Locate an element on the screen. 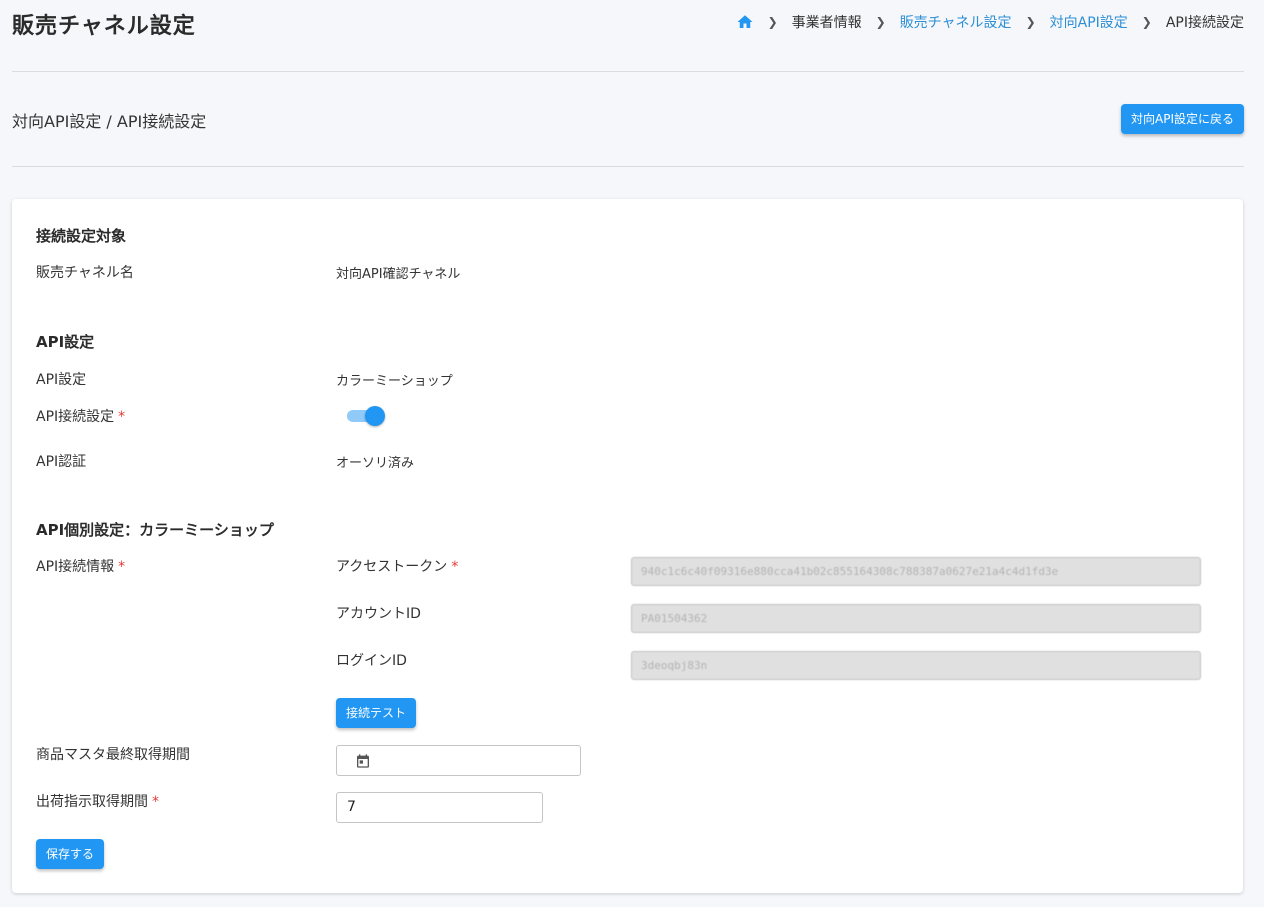 This screenshot has height=907, width=1264. channel-name-label: 販売チャネル名 is located at coordinates (85, 273).